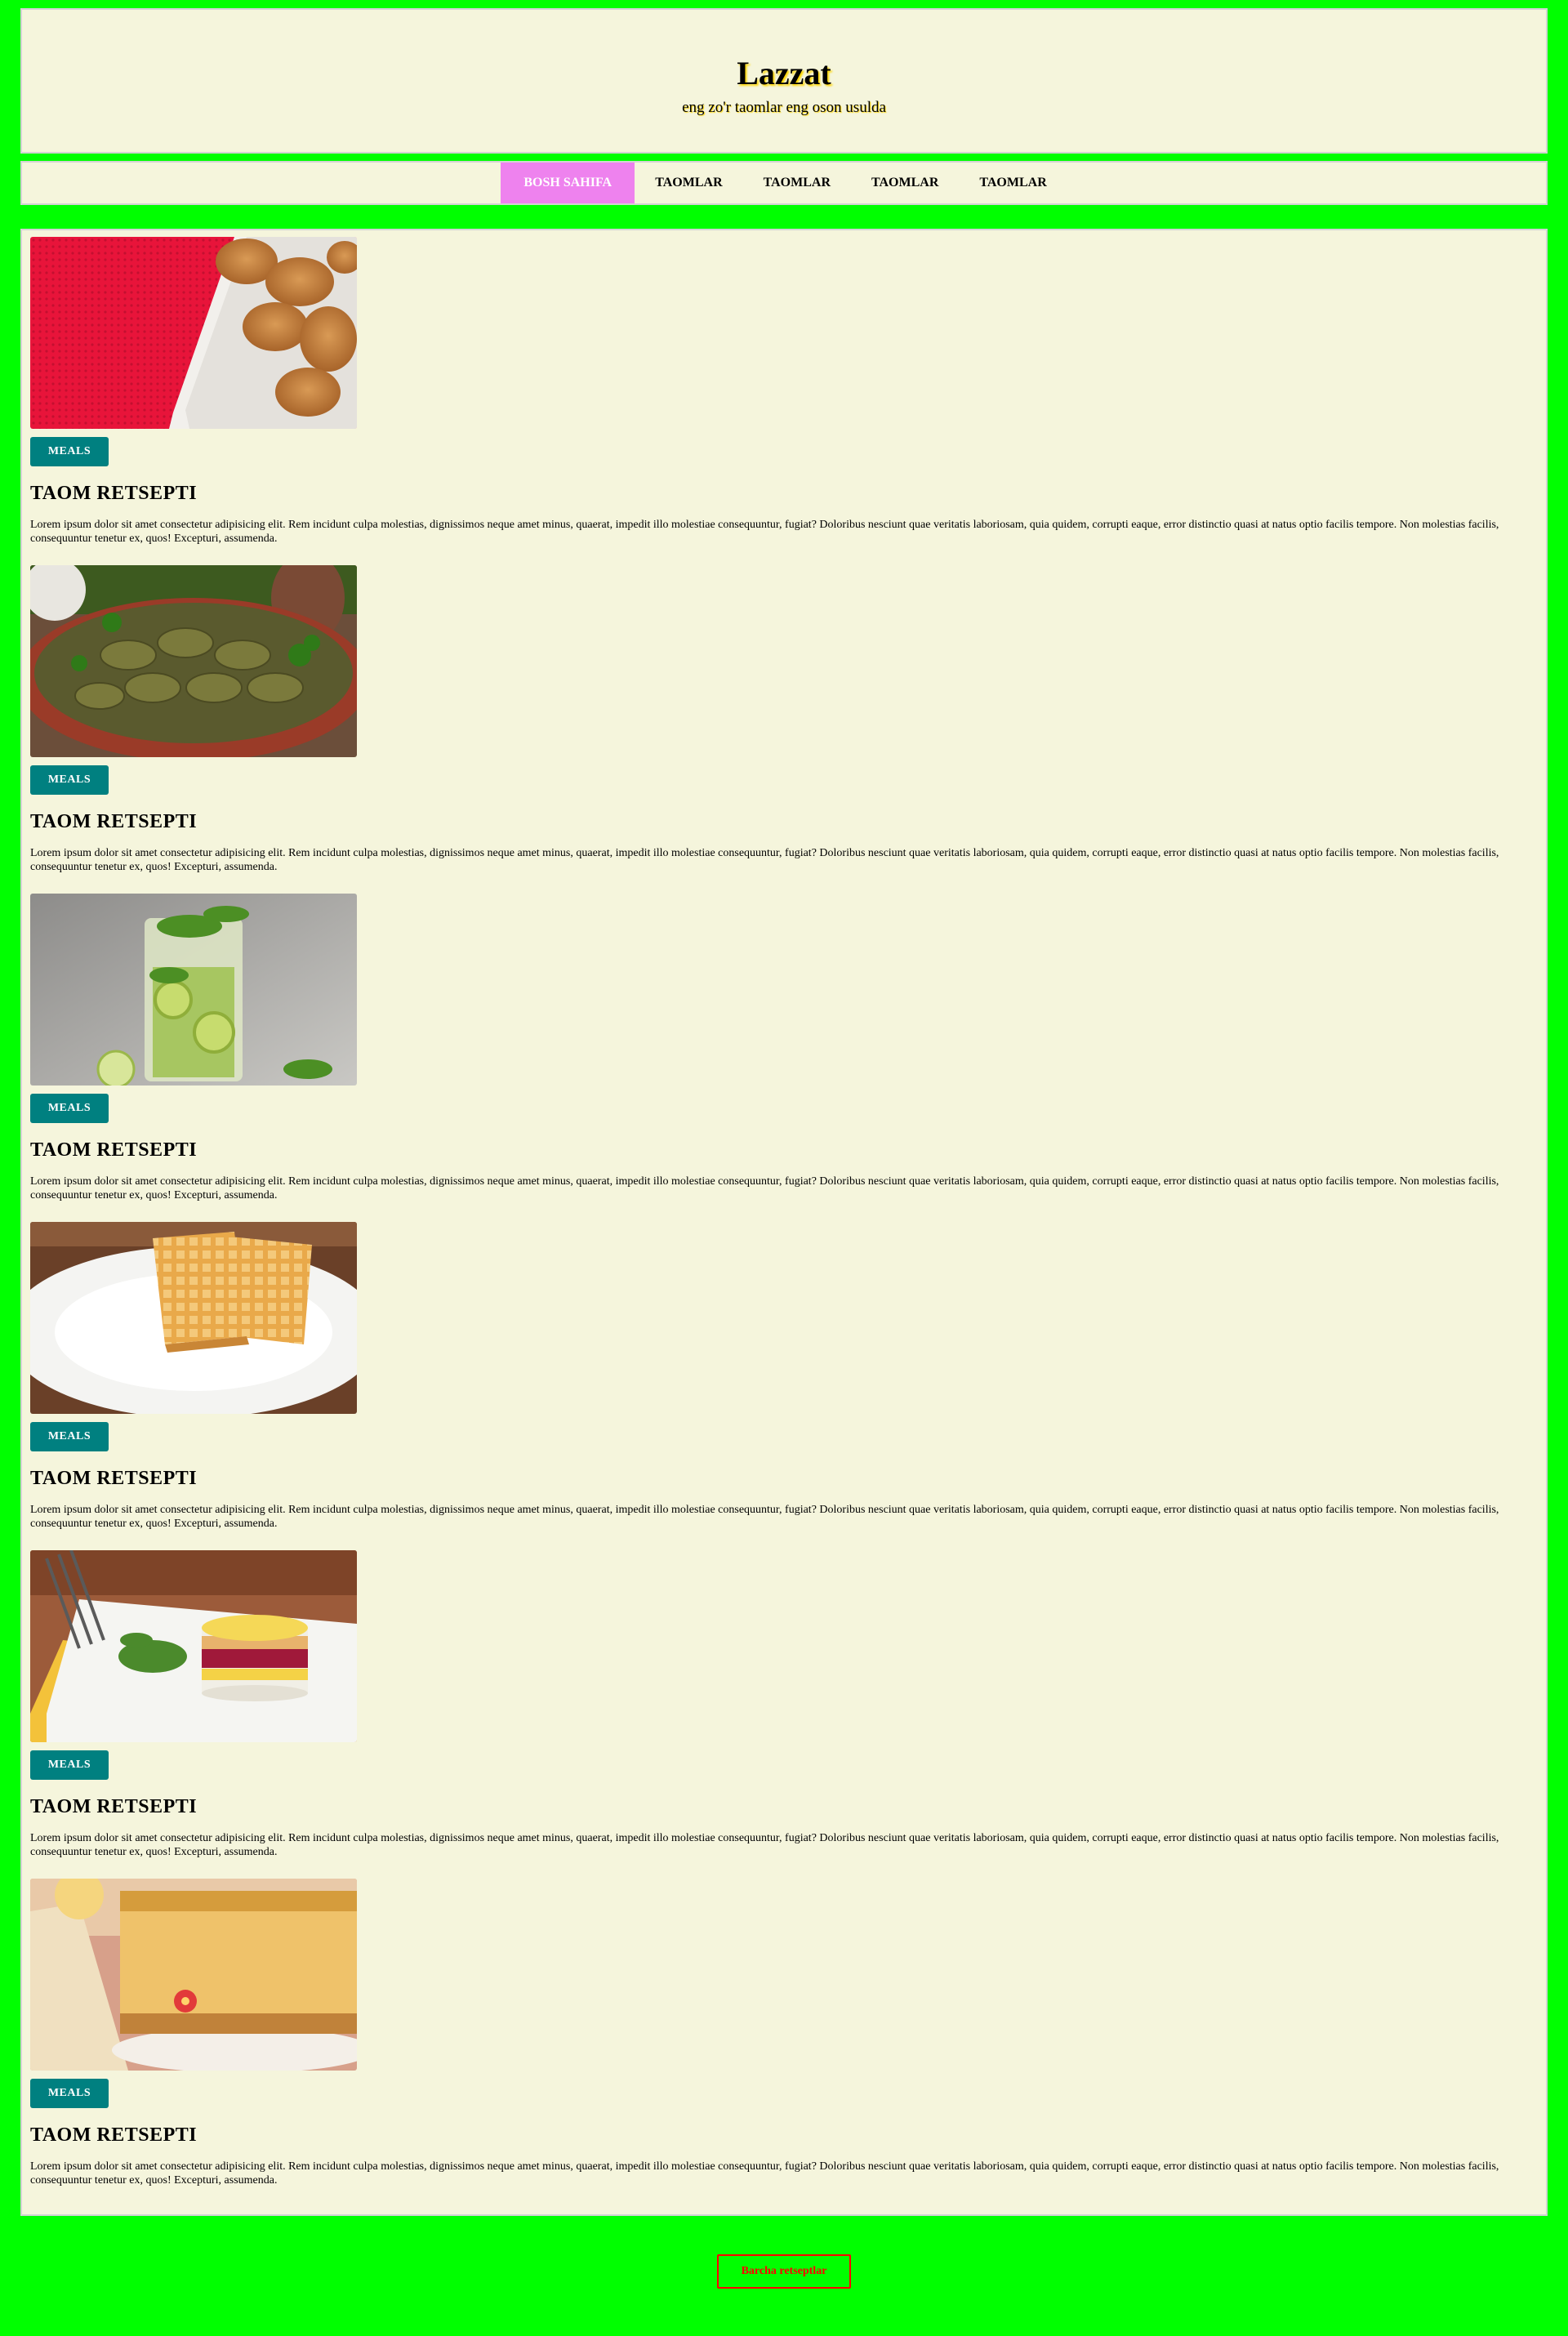  What do you see at coordinates (905, 183) in the screenshot?
I see `nav-item-taomlar-3: TAOMLAR` at bounding box center [905, 183].